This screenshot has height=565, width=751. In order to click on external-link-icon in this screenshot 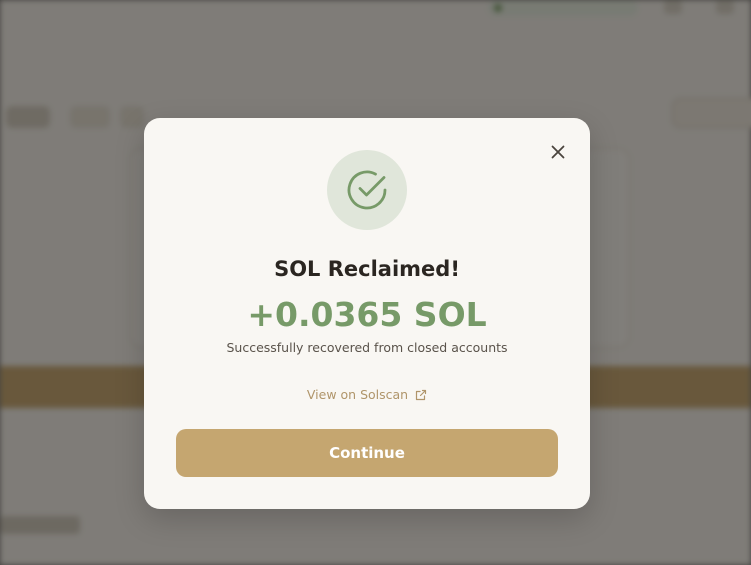, I will do `click(421, 394)`.